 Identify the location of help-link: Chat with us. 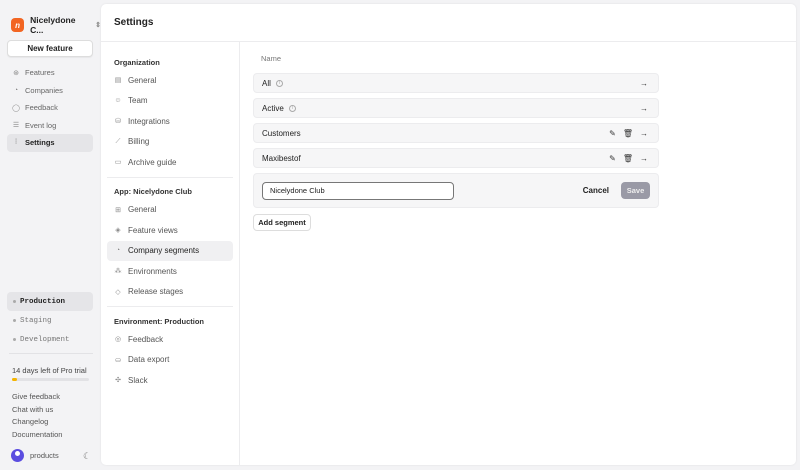
(37, 411).